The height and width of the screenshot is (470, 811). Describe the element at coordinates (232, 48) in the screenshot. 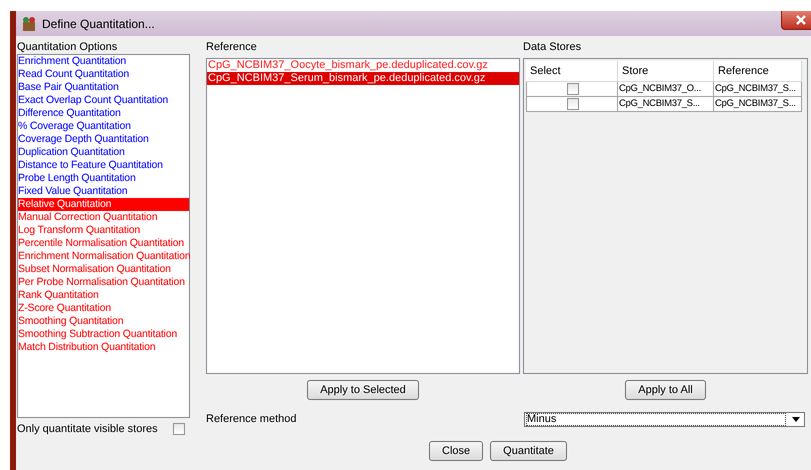

I see `panel-label: Reference` at that location.